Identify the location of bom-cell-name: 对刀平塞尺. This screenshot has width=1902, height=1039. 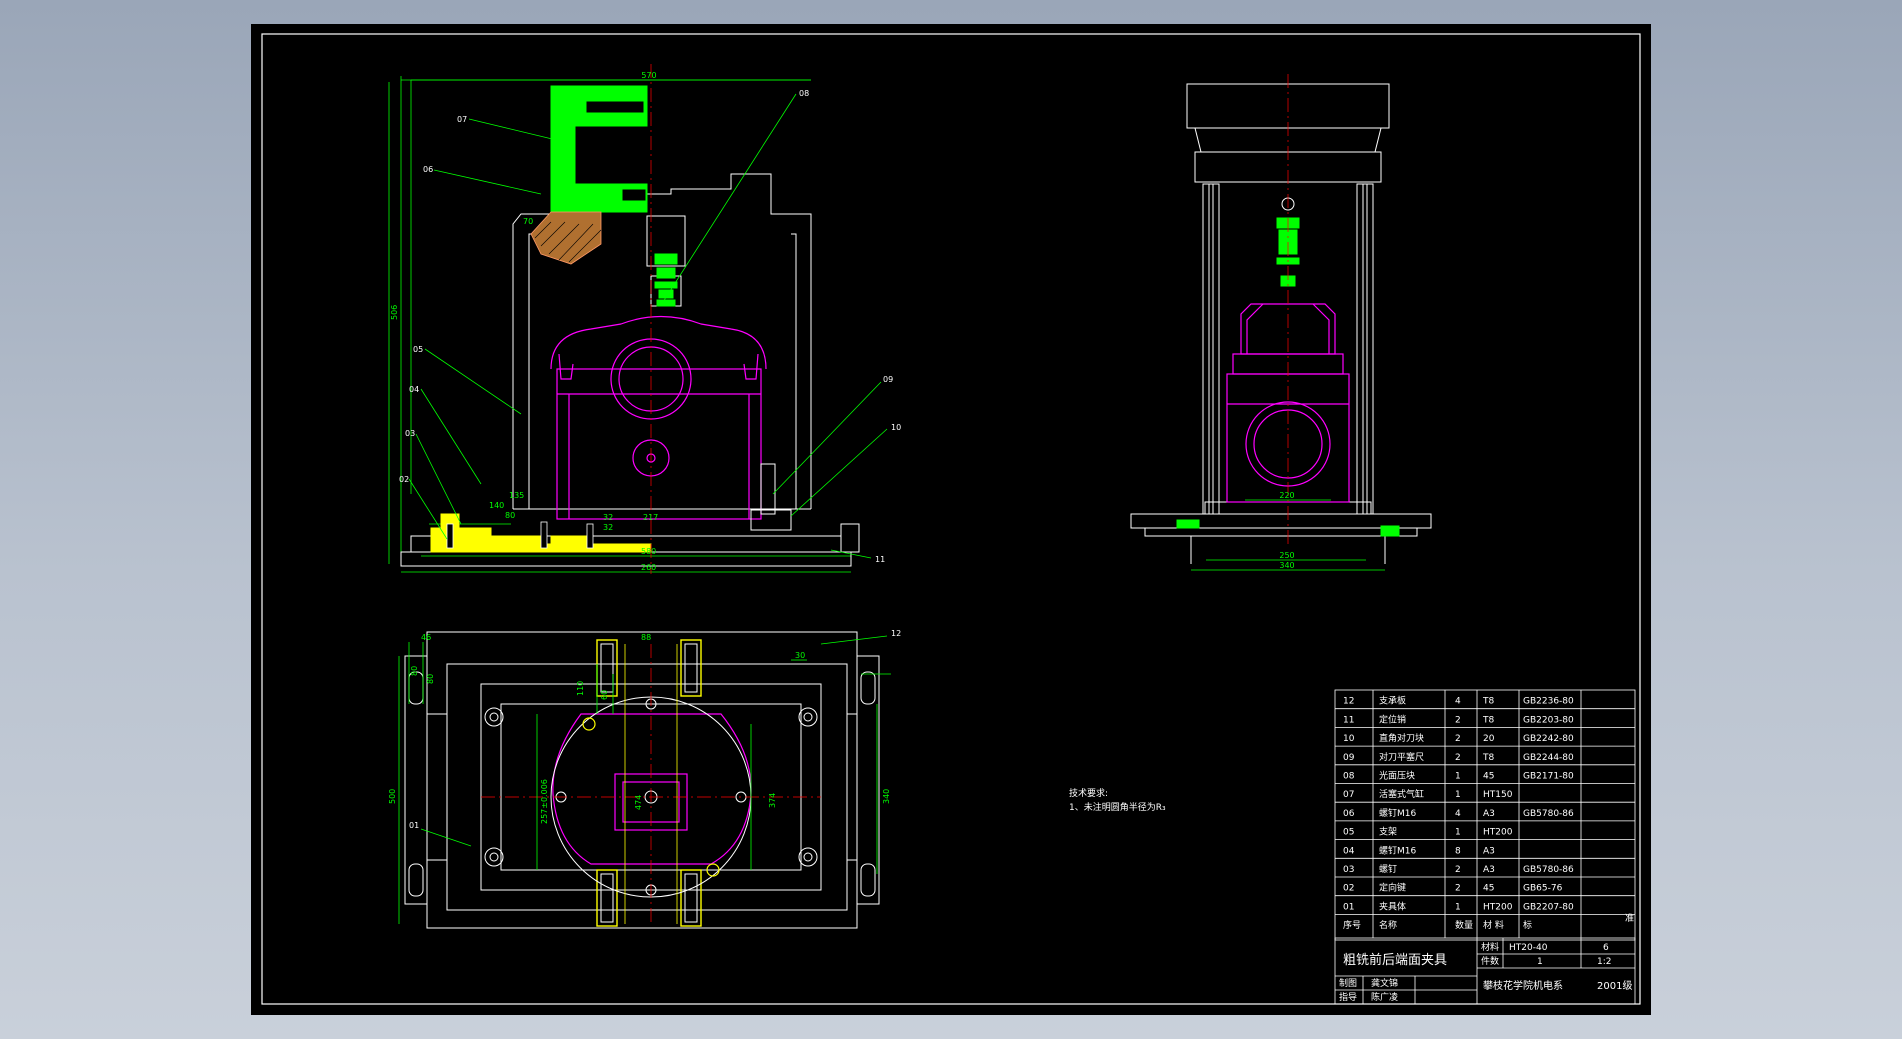
(1401, 757).